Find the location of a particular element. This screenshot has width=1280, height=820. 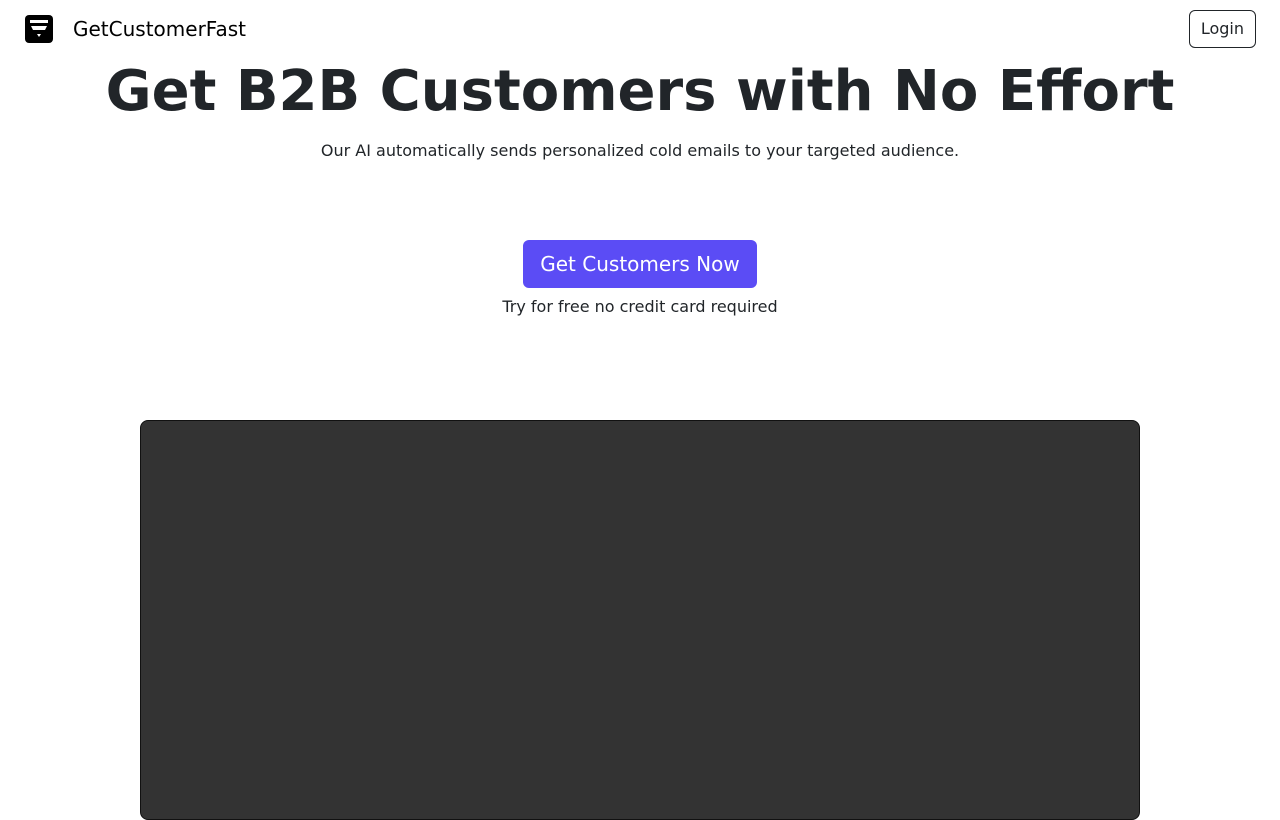

login-button: Login is located at coordinates (1222, 29).